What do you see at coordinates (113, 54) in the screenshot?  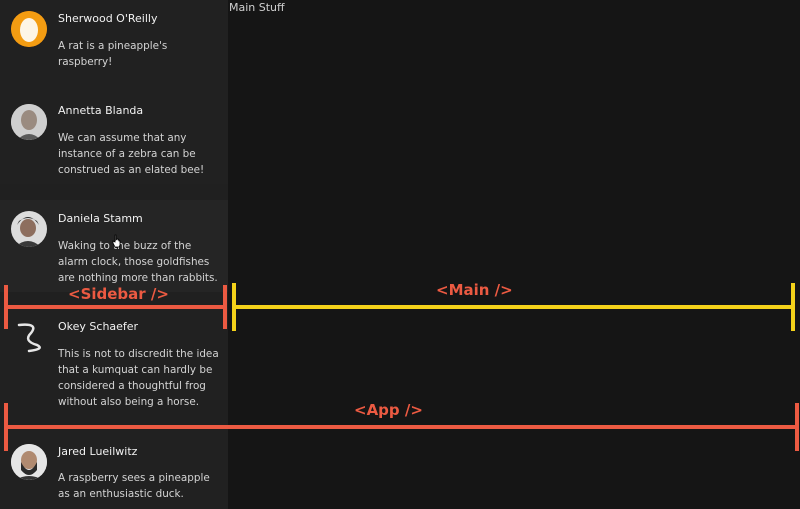 I see `contact-message: A rat is a pineapple's raspberry!` at bounding box center [113, 54].